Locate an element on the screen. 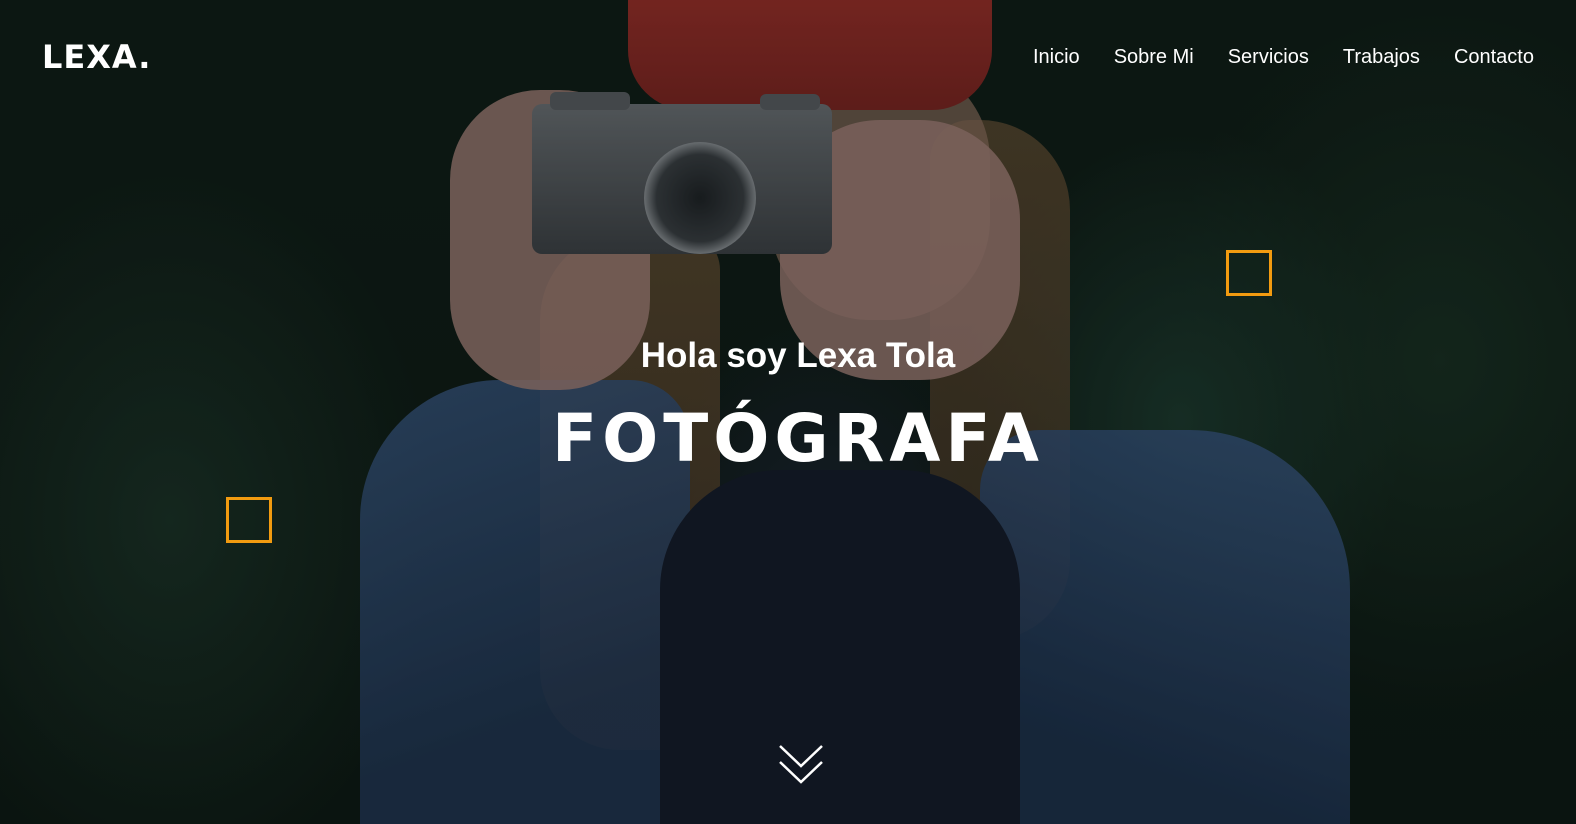 This screenshot has height=824, width=1576. double-chevron-down-icon is located at coordinates (801, 764).